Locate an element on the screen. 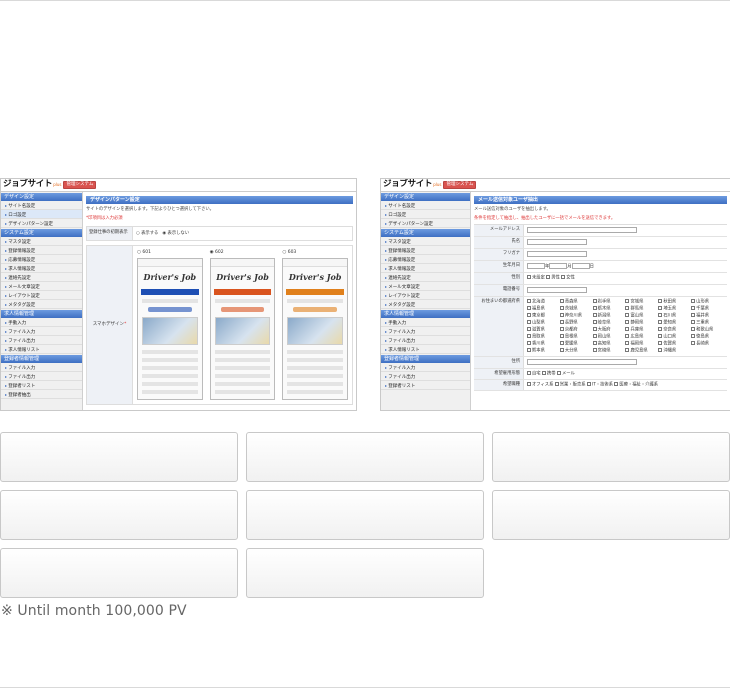  prefecture-option: 鹿児島県 is located at coordinates (641, 351).